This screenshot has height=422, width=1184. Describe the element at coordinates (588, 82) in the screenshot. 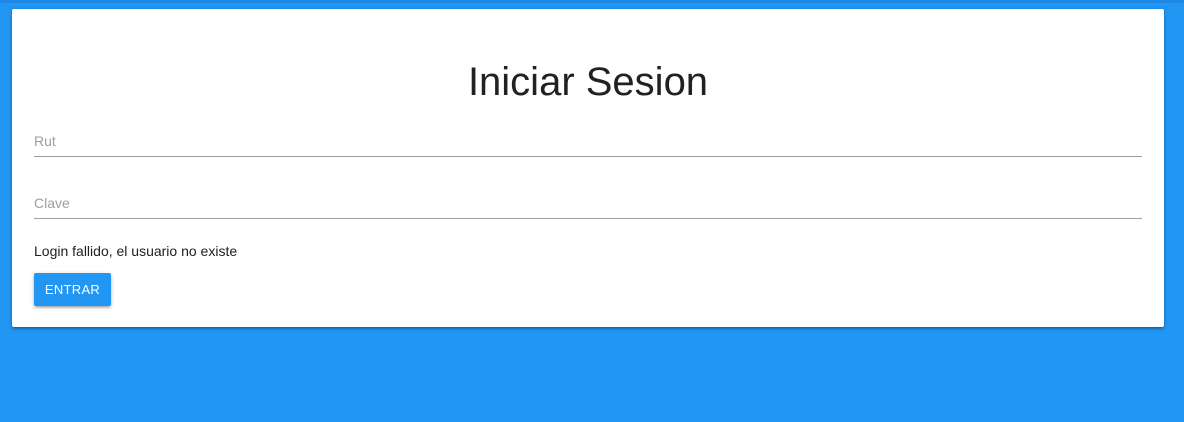

I see `page-title: Iniciar Sesion` at that location.